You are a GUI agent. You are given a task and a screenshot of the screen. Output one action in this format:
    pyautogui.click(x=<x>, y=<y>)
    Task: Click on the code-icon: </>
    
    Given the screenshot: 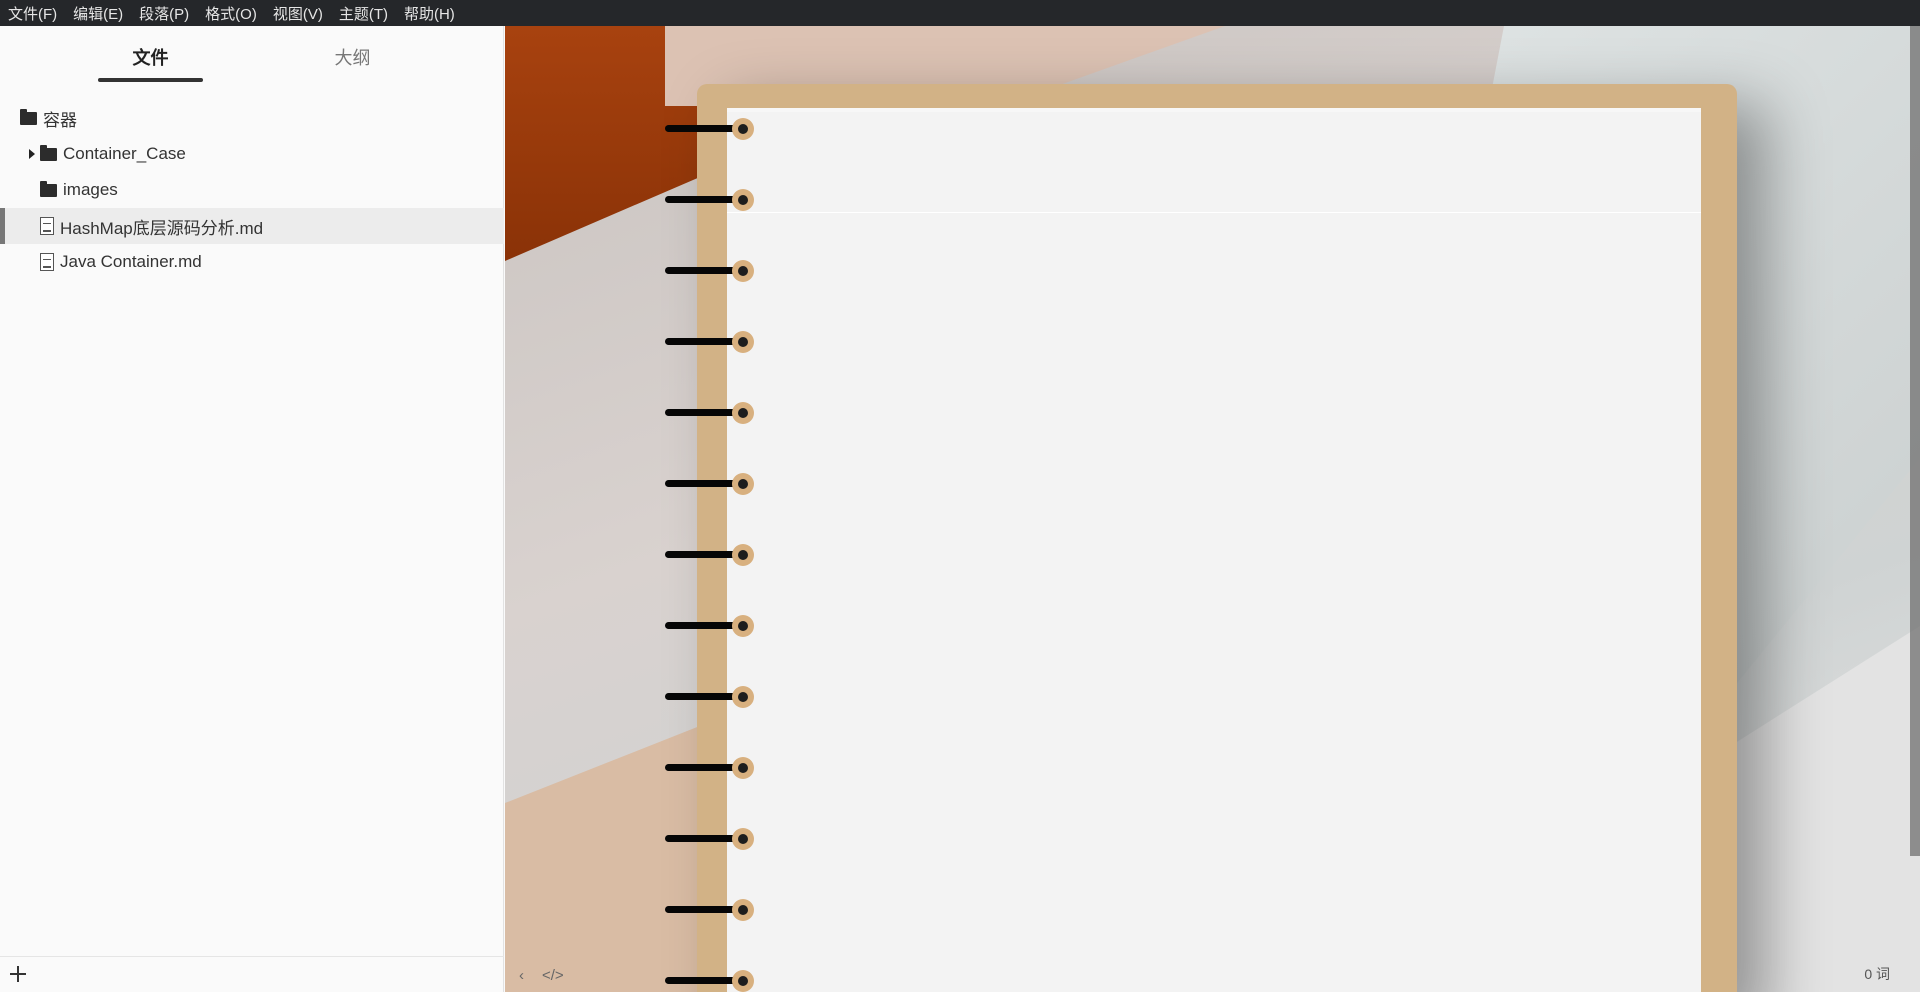 What is the action you would take?
    pyautogui.click(x=553, y=975)
    